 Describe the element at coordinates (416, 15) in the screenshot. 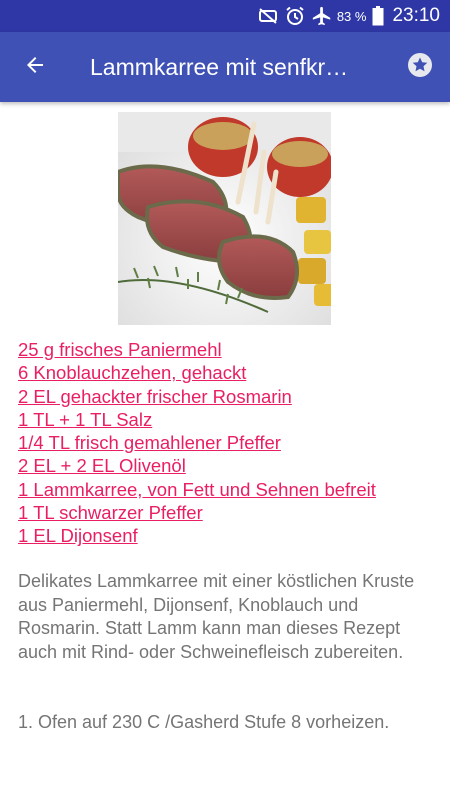

I see `clock: 23:10` at that location.